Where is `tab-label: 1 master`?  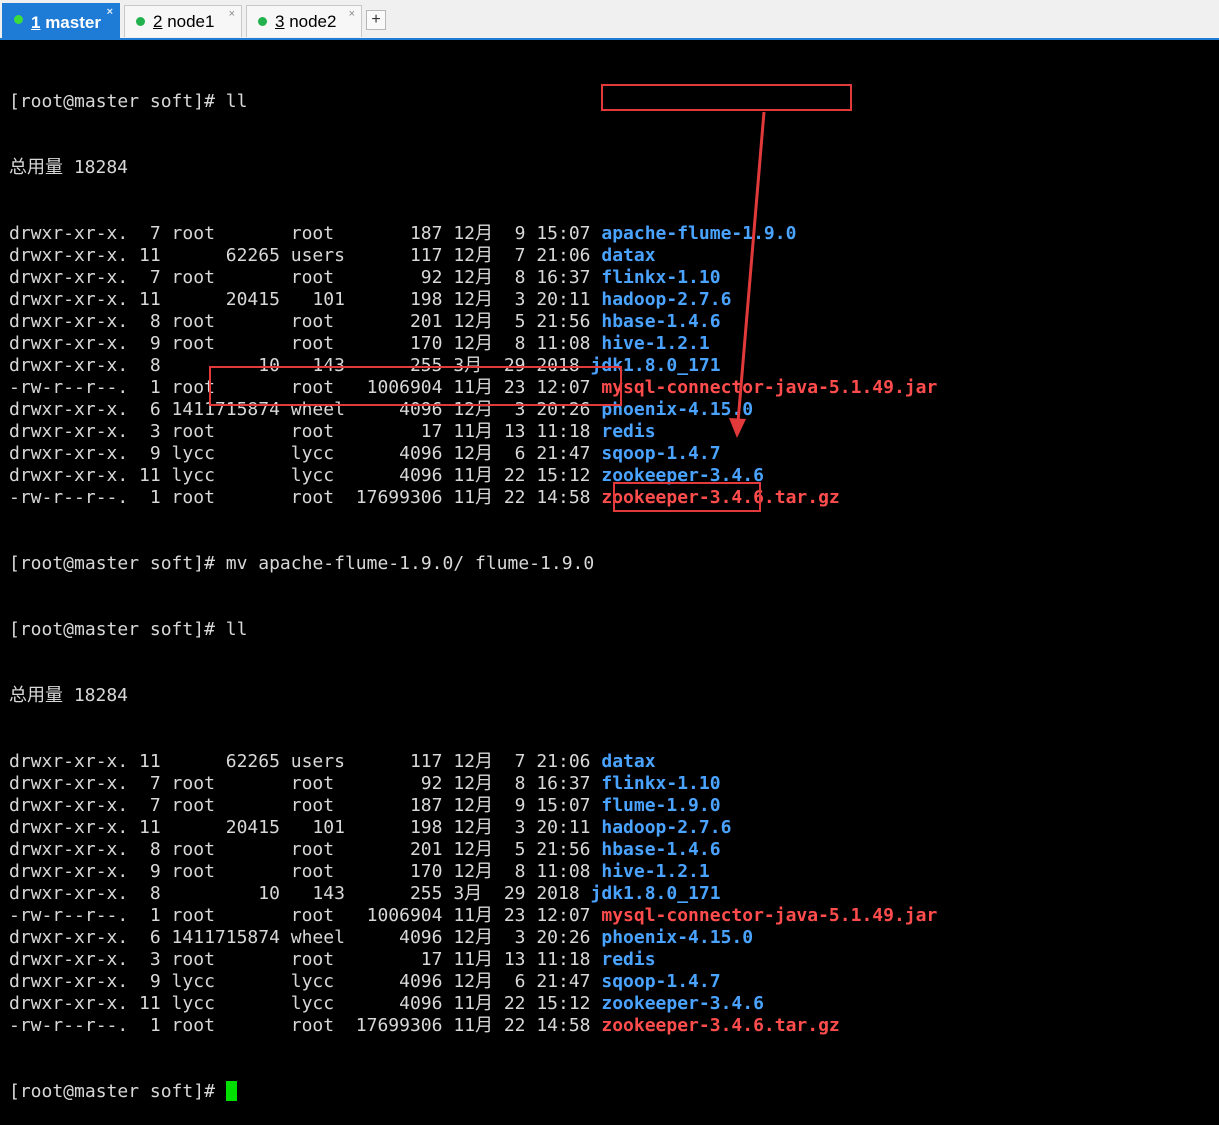 tab-label: 1 master is located at coordinates (66, 22).